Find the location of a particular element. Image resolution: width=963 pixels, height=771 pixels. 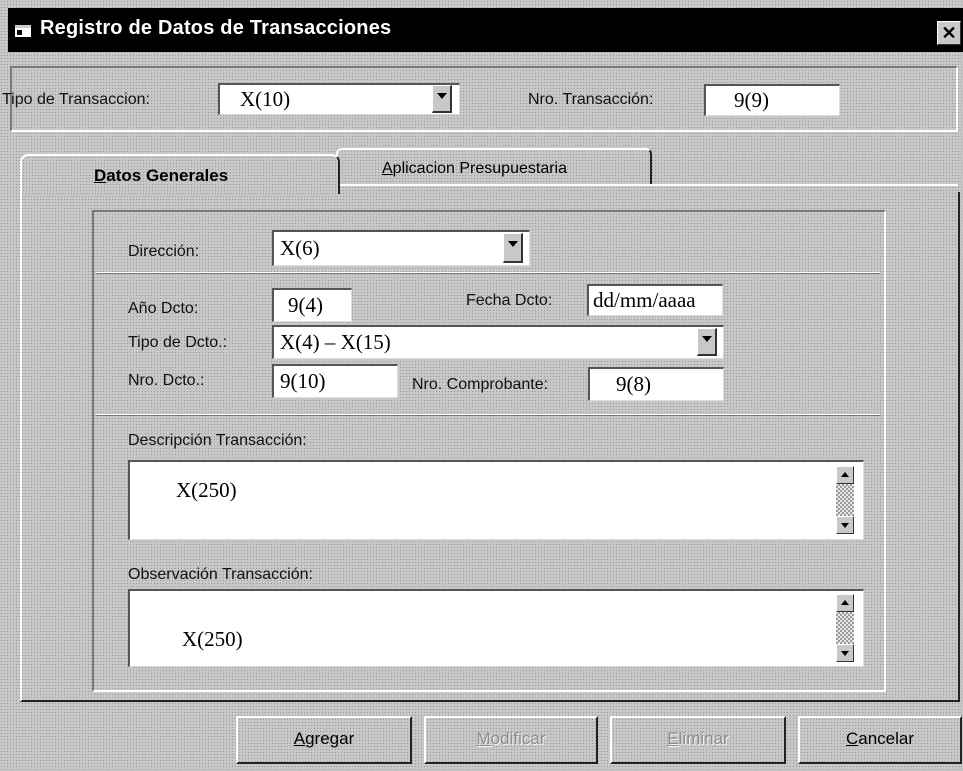

button-accel: A is located at coordinates (299, 738).